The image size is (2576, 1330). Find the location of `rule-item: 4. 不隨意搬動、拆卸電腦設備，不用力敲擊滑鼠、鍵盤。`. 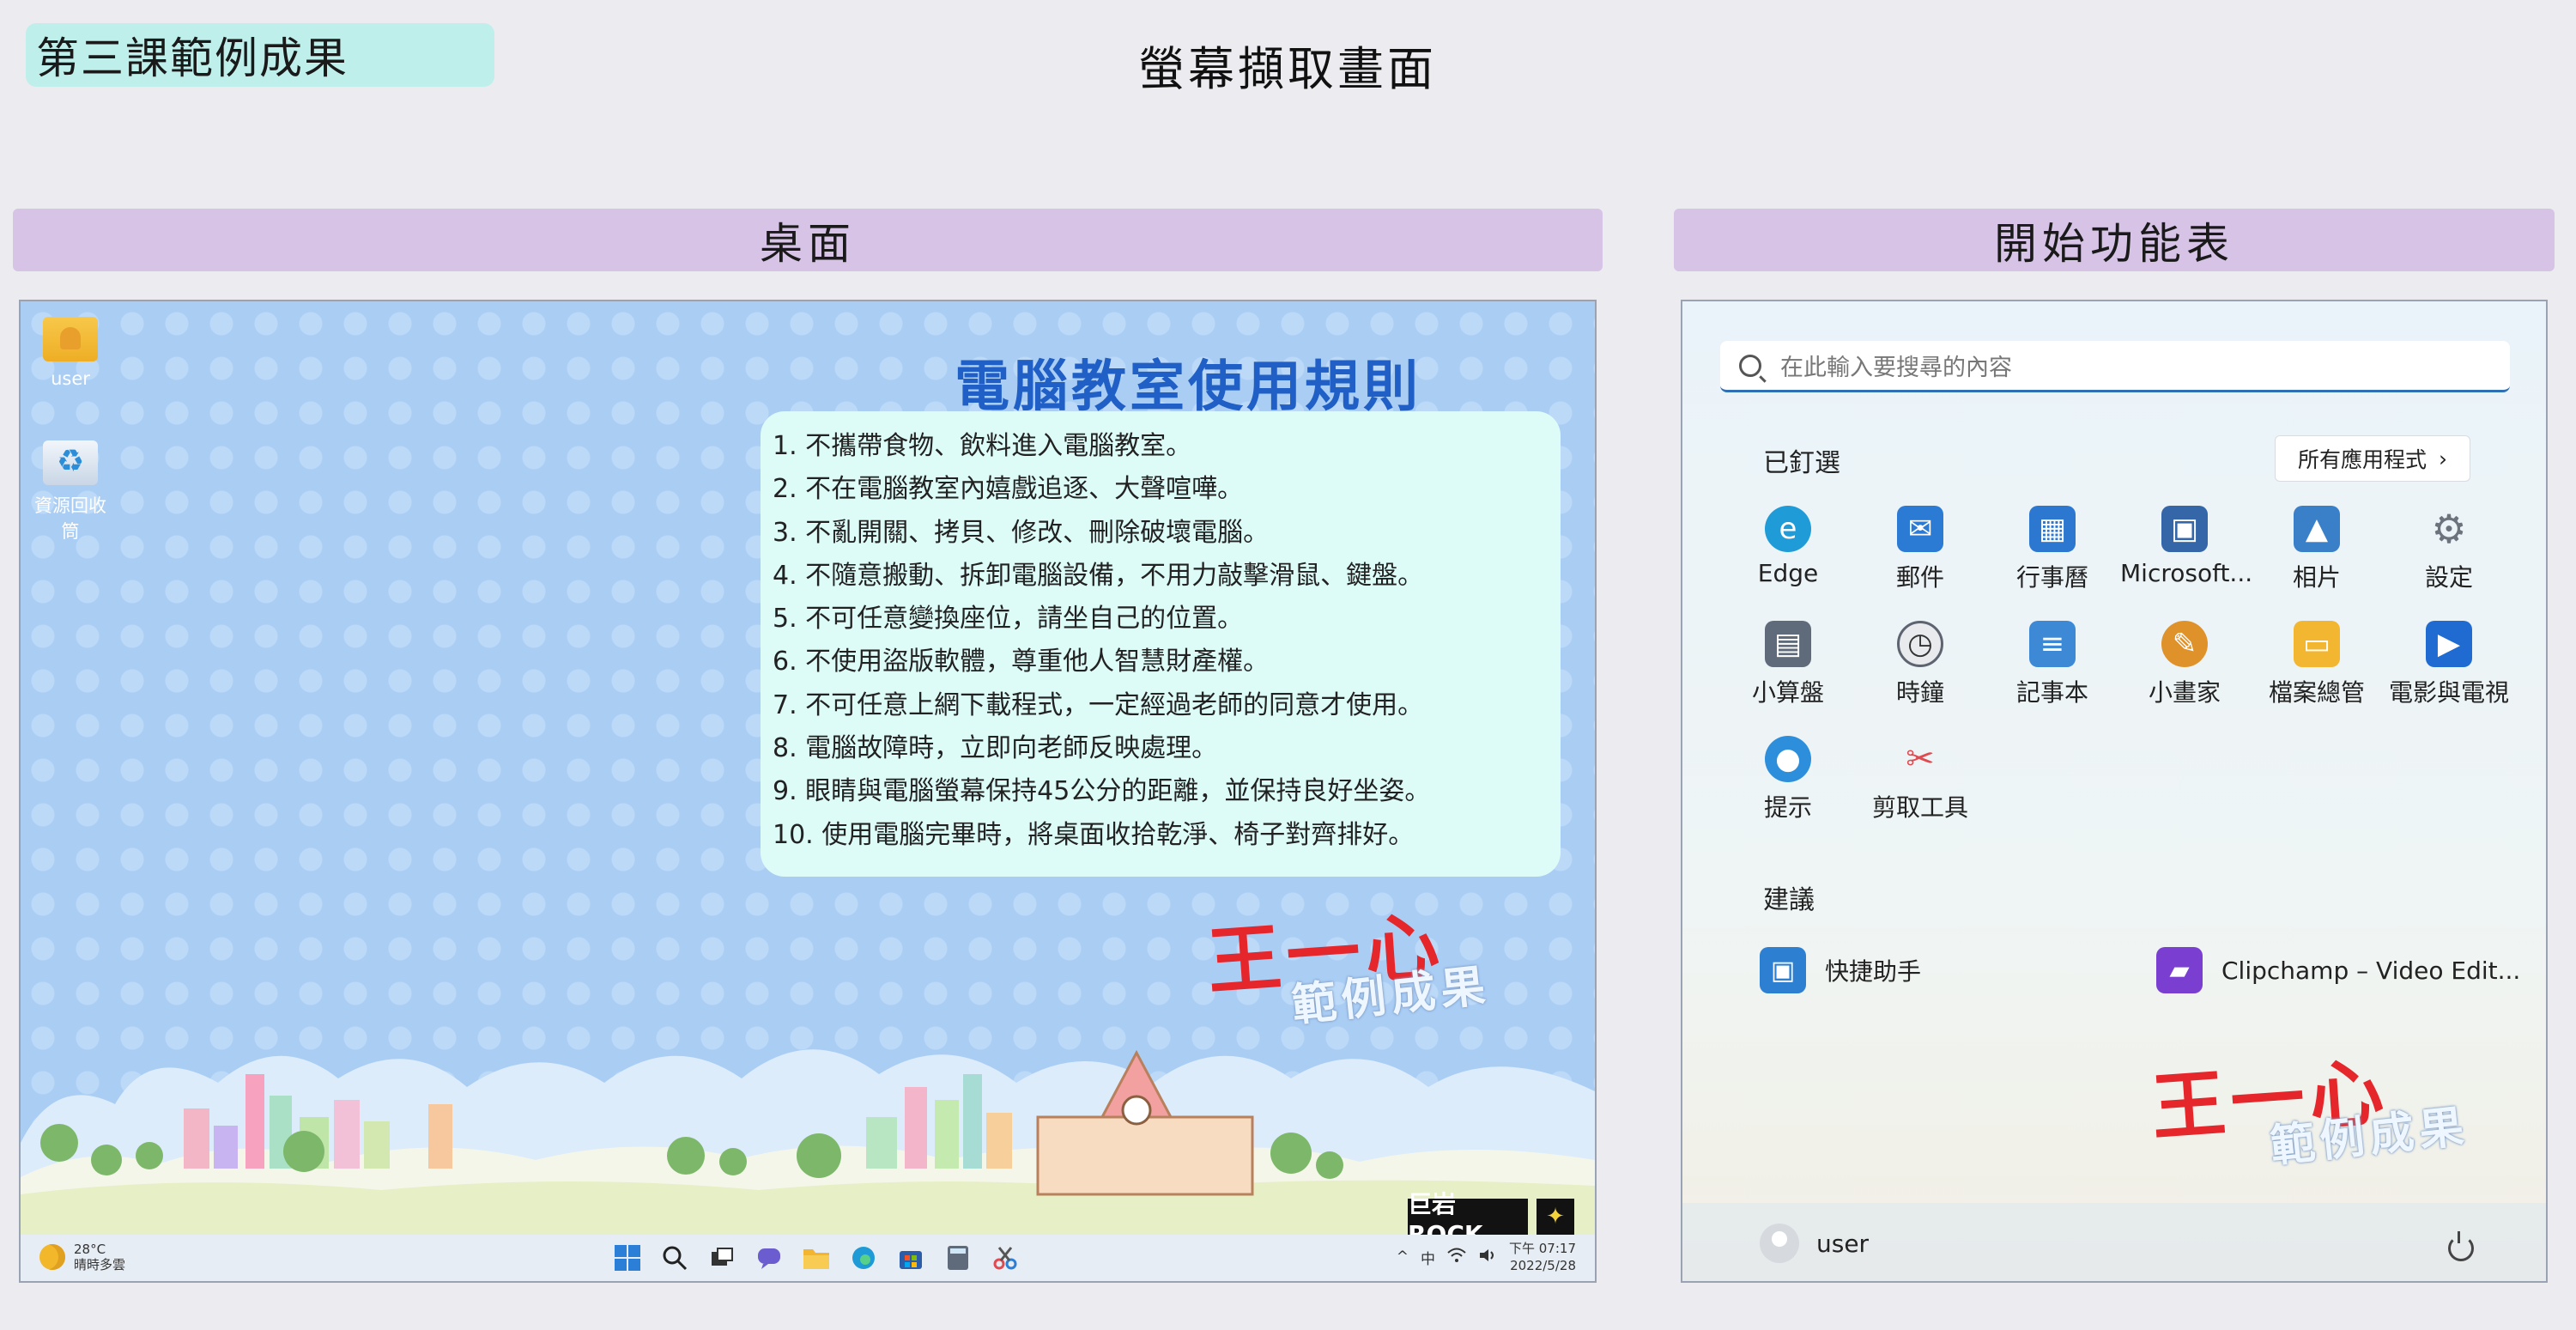

rule-item: 4. 不隨意搬動、拆卸電腦設備，不用力敲擊滑鼠、鍵盤。 is located at coordinates (1098, 575).